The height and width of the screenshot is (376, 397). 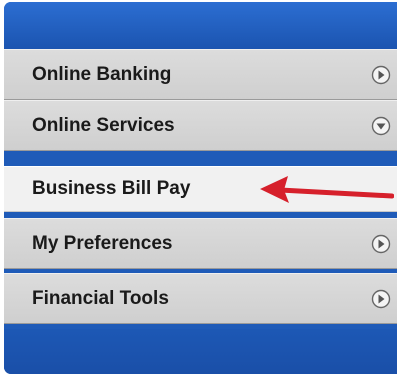 What do you see at coordinates (200, 243) in the screenshot?
I see `menu-item-my-preferences: My Preferences` at bounding box center [200, 243].